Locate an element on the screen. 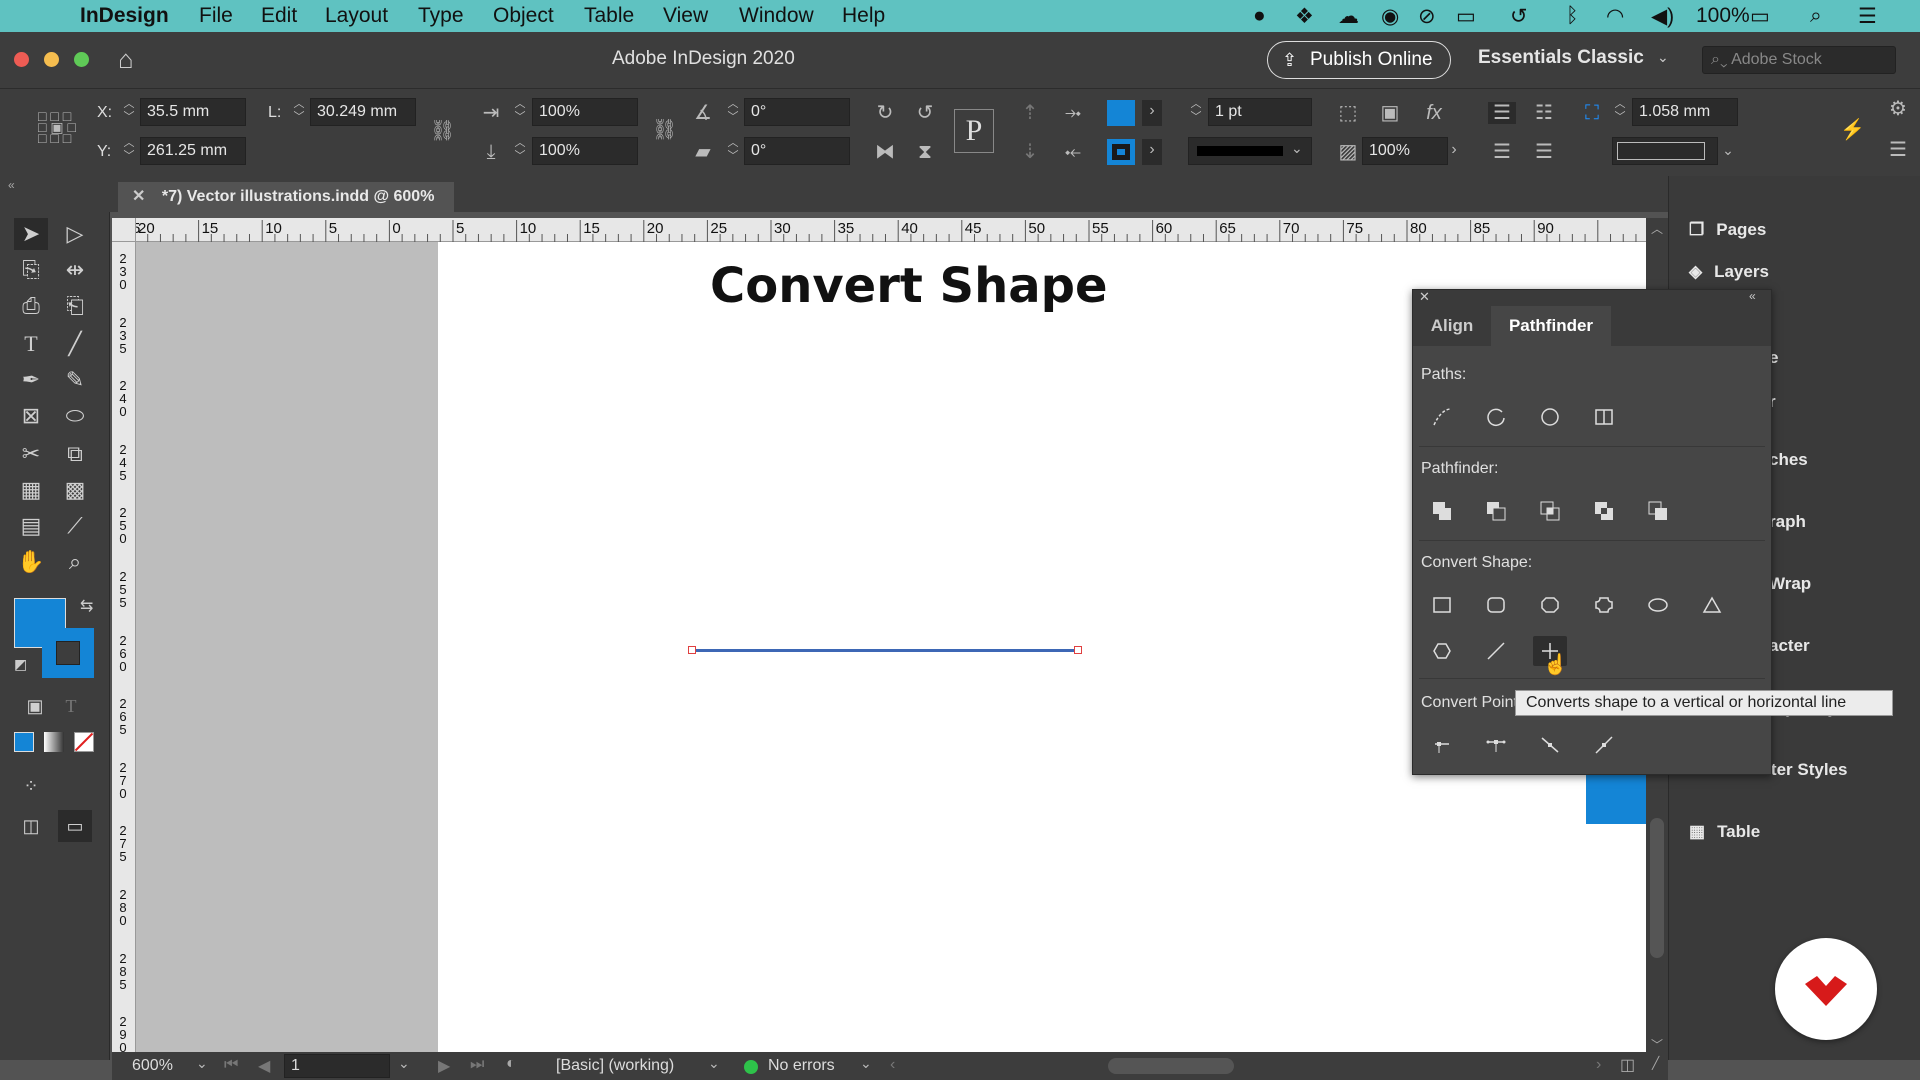  select-next-object-icon: ⤝ is located at coordinates (1073, 152).